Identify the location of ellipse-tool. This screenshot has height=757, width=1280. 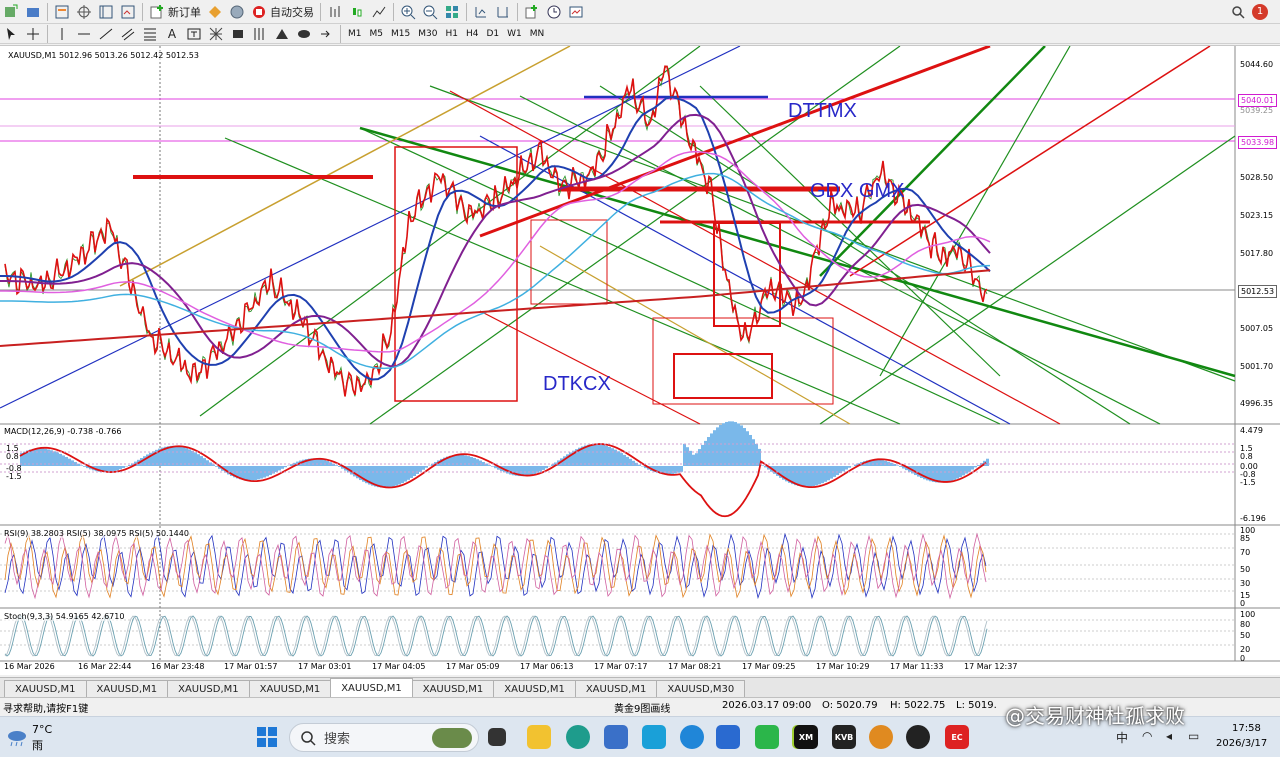
(304, 34).